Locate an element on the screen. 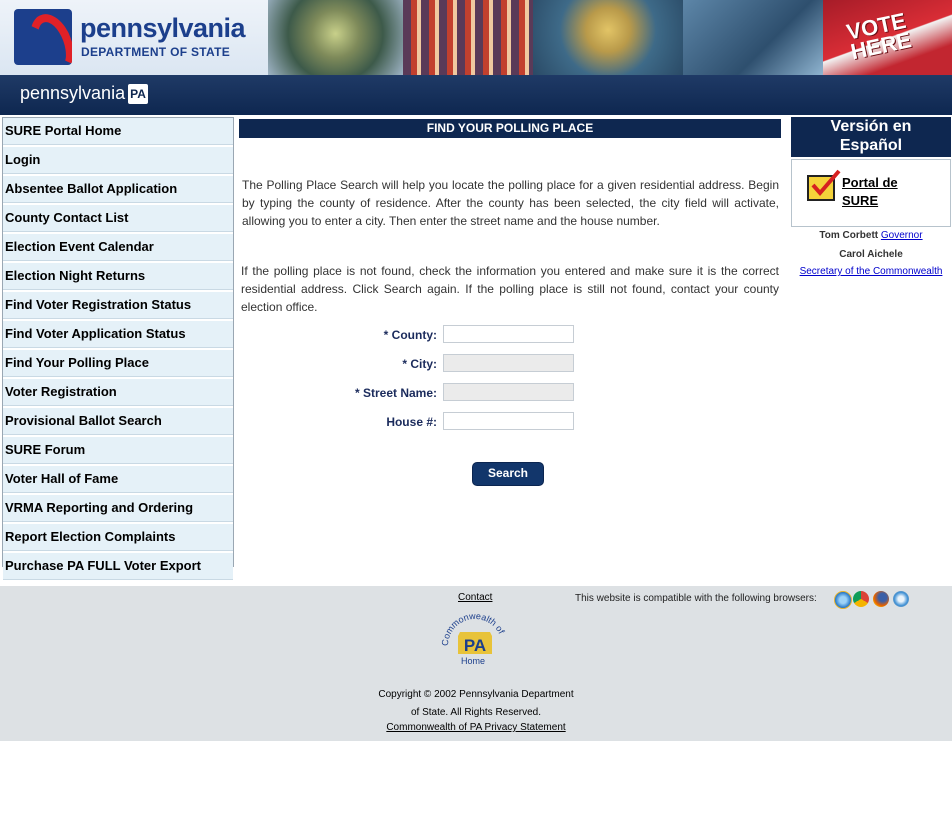 This screenshot has height=831, width=952. checkmark-icon is located at coordinates (824, 185).